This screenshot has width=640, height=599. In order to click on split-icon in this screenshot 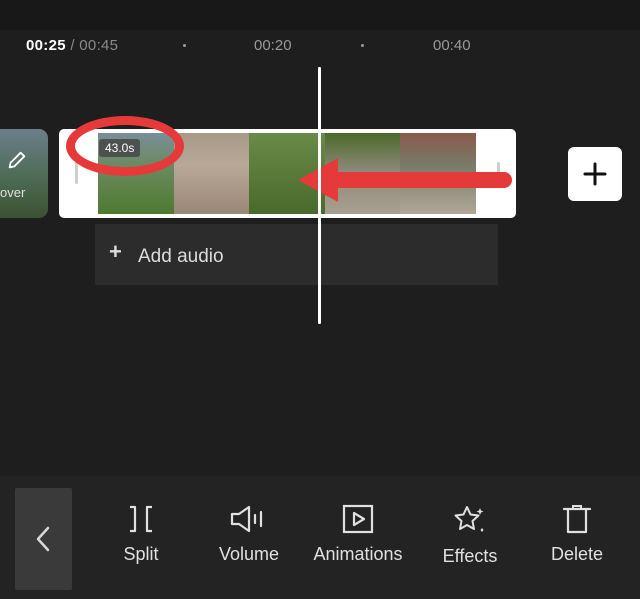, I will do `click(141, 519)`.